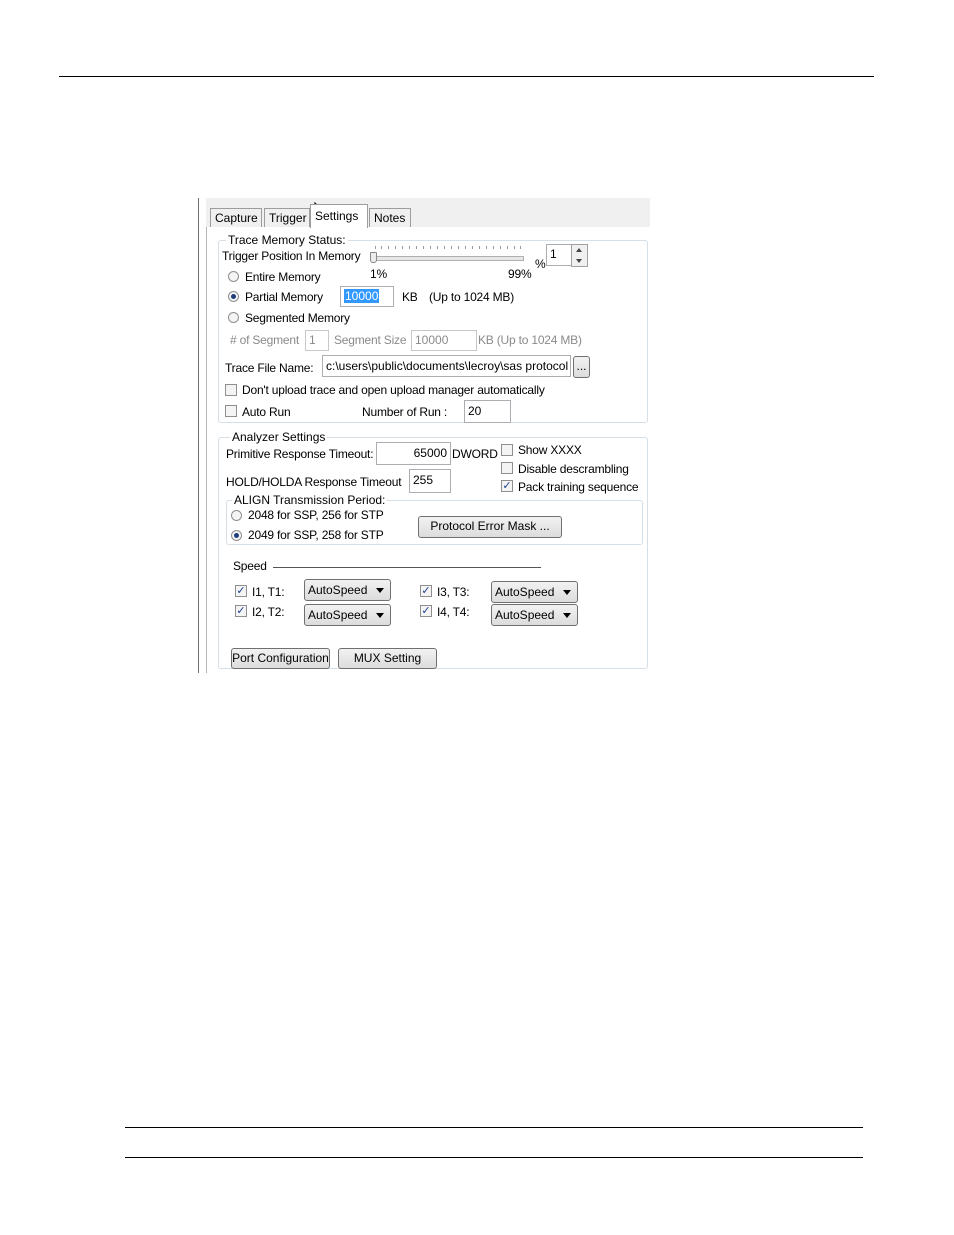 The width and height of the screenshot is (954, 1235). I want to click on kb-label: KB, so click(410, 297).